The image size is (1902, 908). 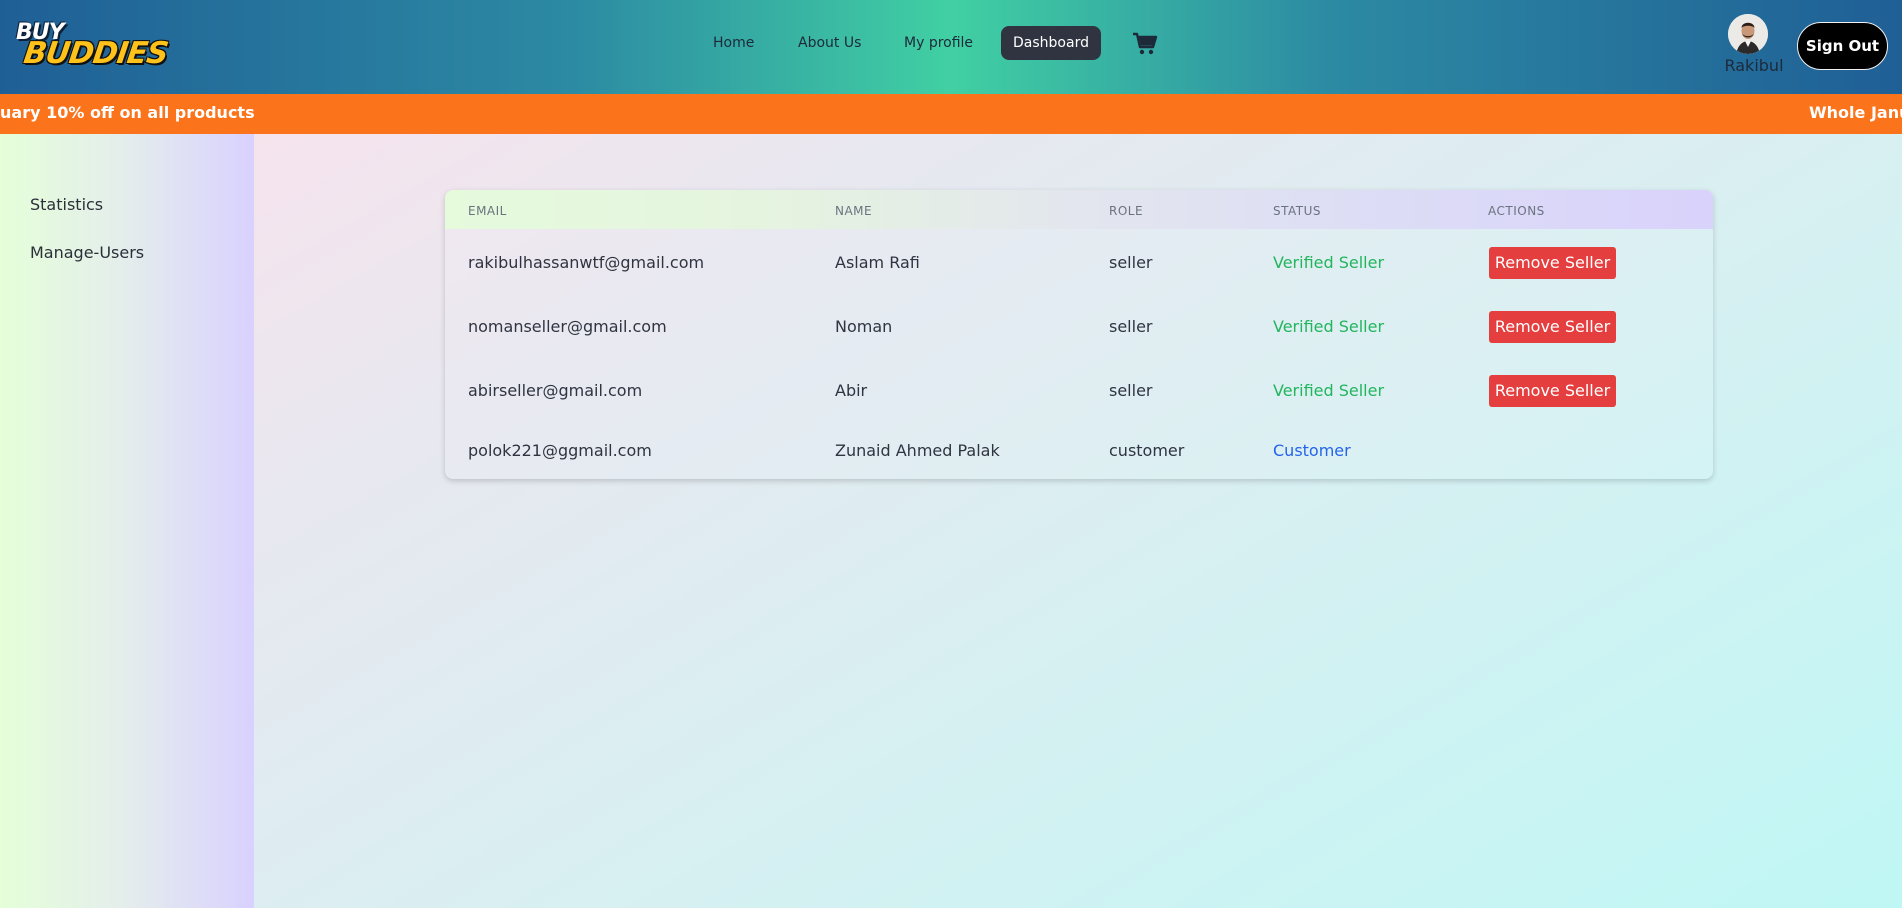 What do you see at coordinates (1051, 43) in the screenshot?
I see `nav-dashboard-button: Dashboard` at bounding box center [1051, 43].